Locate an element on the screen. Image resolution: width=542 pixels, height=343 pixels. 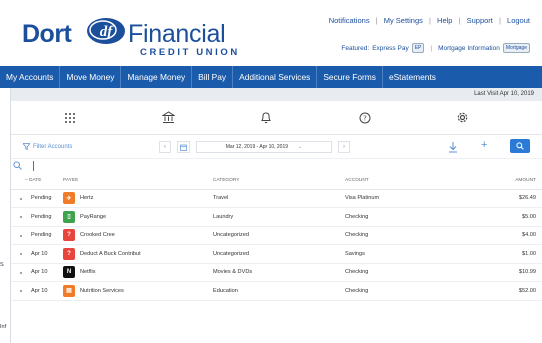
transaction-amount: $5.00 is located at coordinates (508, 217).